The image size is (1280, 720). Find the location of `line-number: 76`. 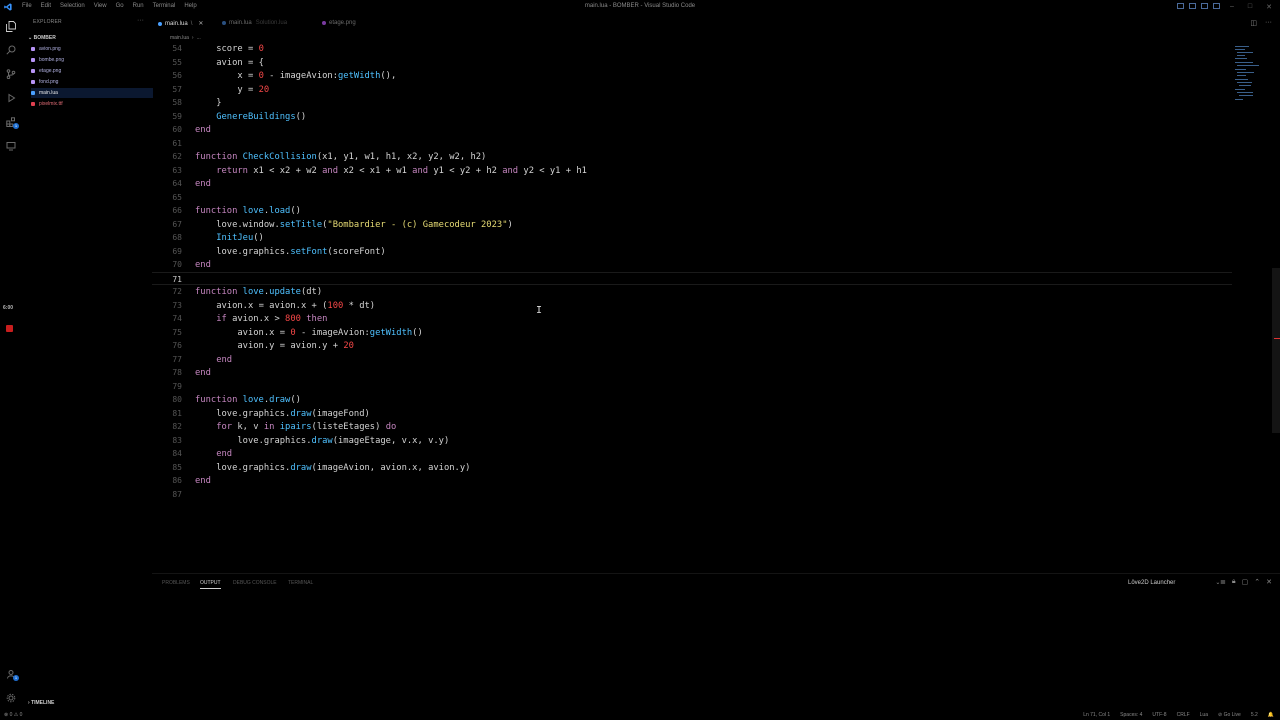

line-number: 76 is located at coordinates (177, 345).